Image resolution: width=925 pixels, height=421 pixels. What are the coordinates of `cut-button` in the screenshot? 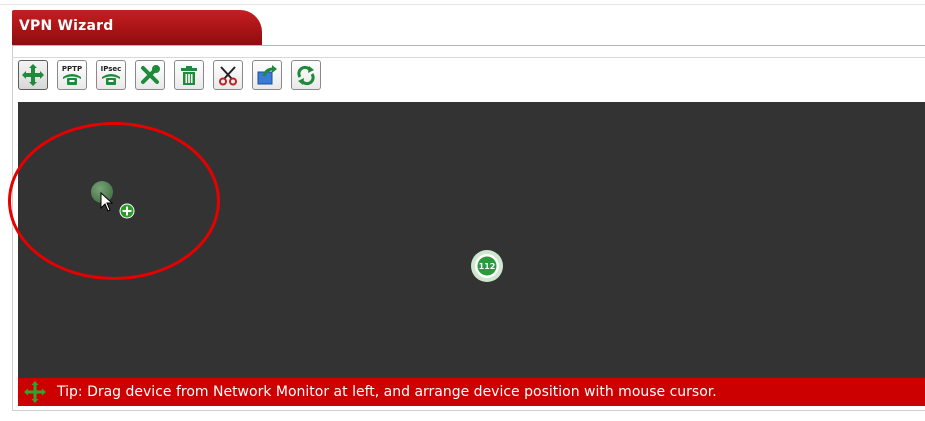 It's located at (228, 75).